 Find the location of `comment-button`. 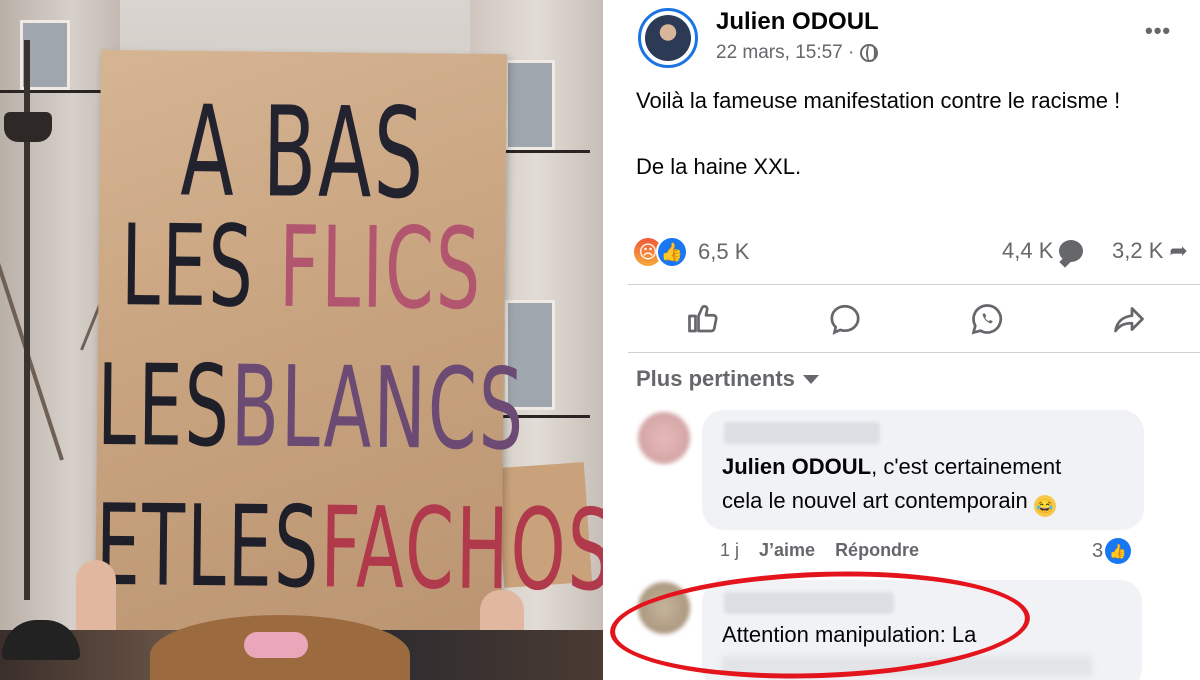

comment-button is located at coordinates (845, 319).